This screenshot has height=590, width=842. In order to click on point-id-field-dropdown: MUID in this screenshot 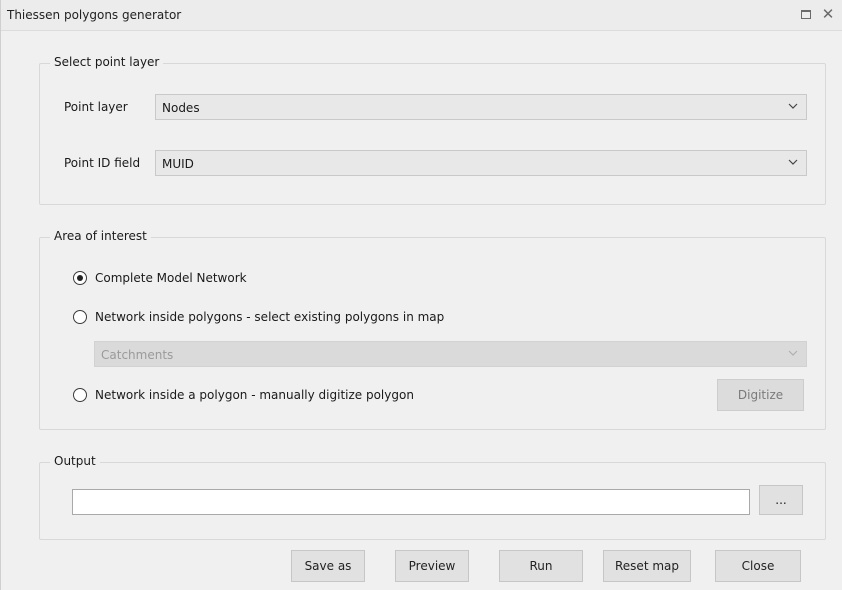, I will do `click(481, 163)`.